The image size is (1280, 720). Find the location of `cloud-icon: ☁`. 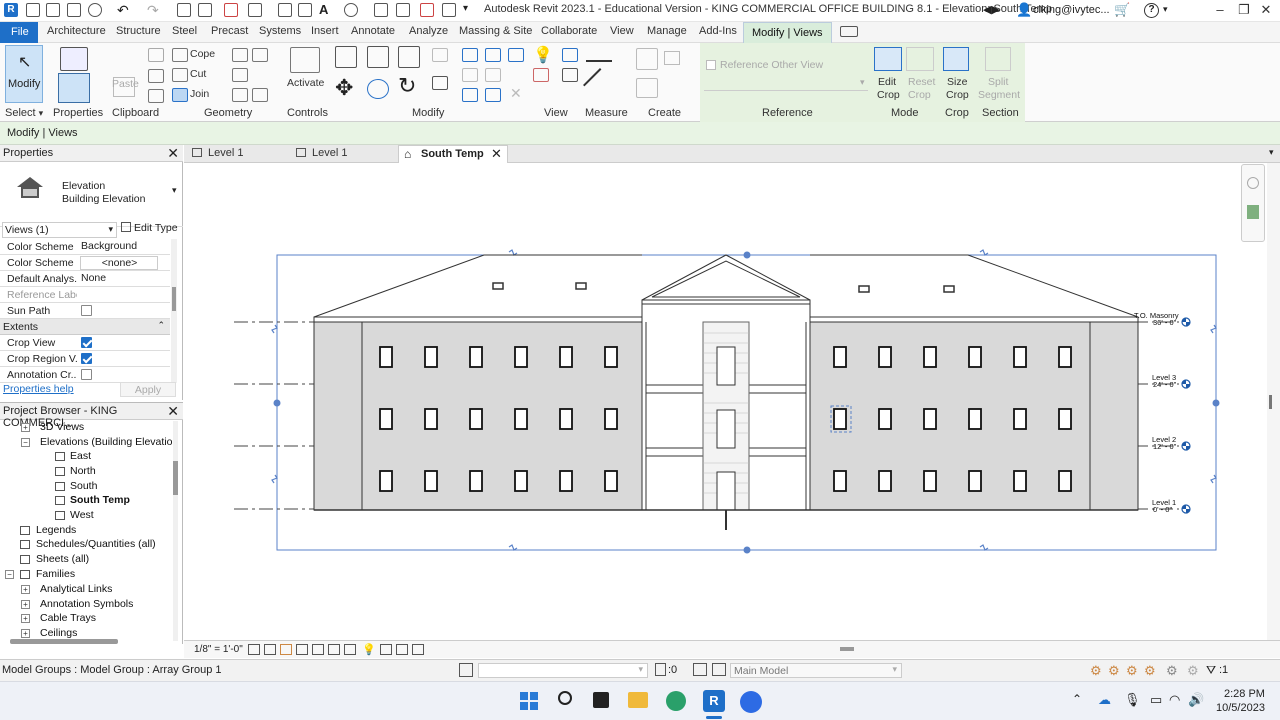

cloud-icon: ☁ is located at coordinates (1104, 700).